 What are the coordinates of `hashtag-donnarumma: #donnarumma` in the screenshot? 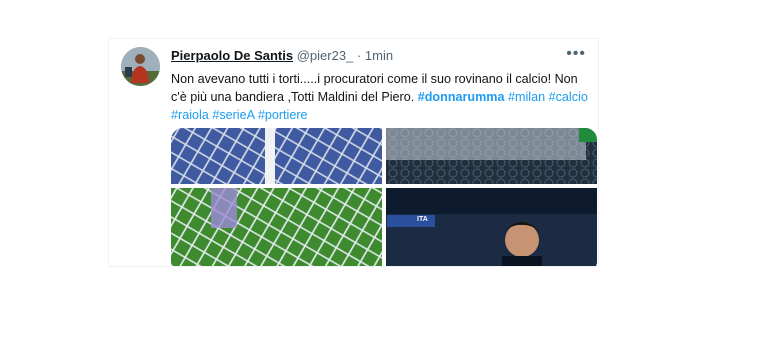 It's located at (461, 97).